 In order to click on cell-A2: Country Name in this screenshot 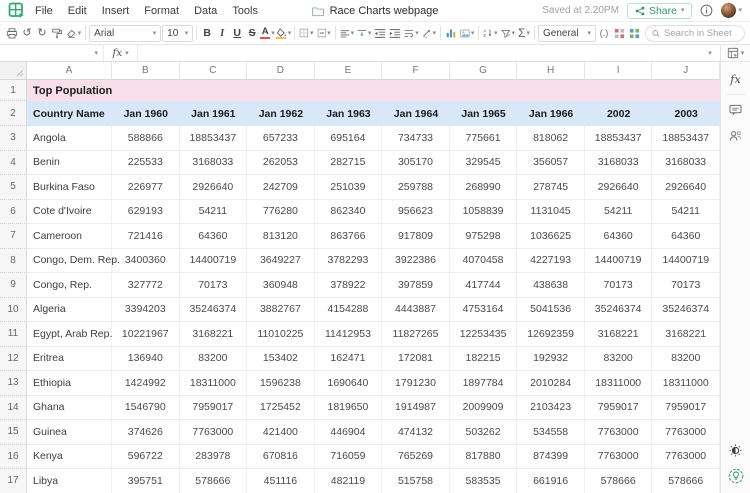, I will do `click(69, 113)`.